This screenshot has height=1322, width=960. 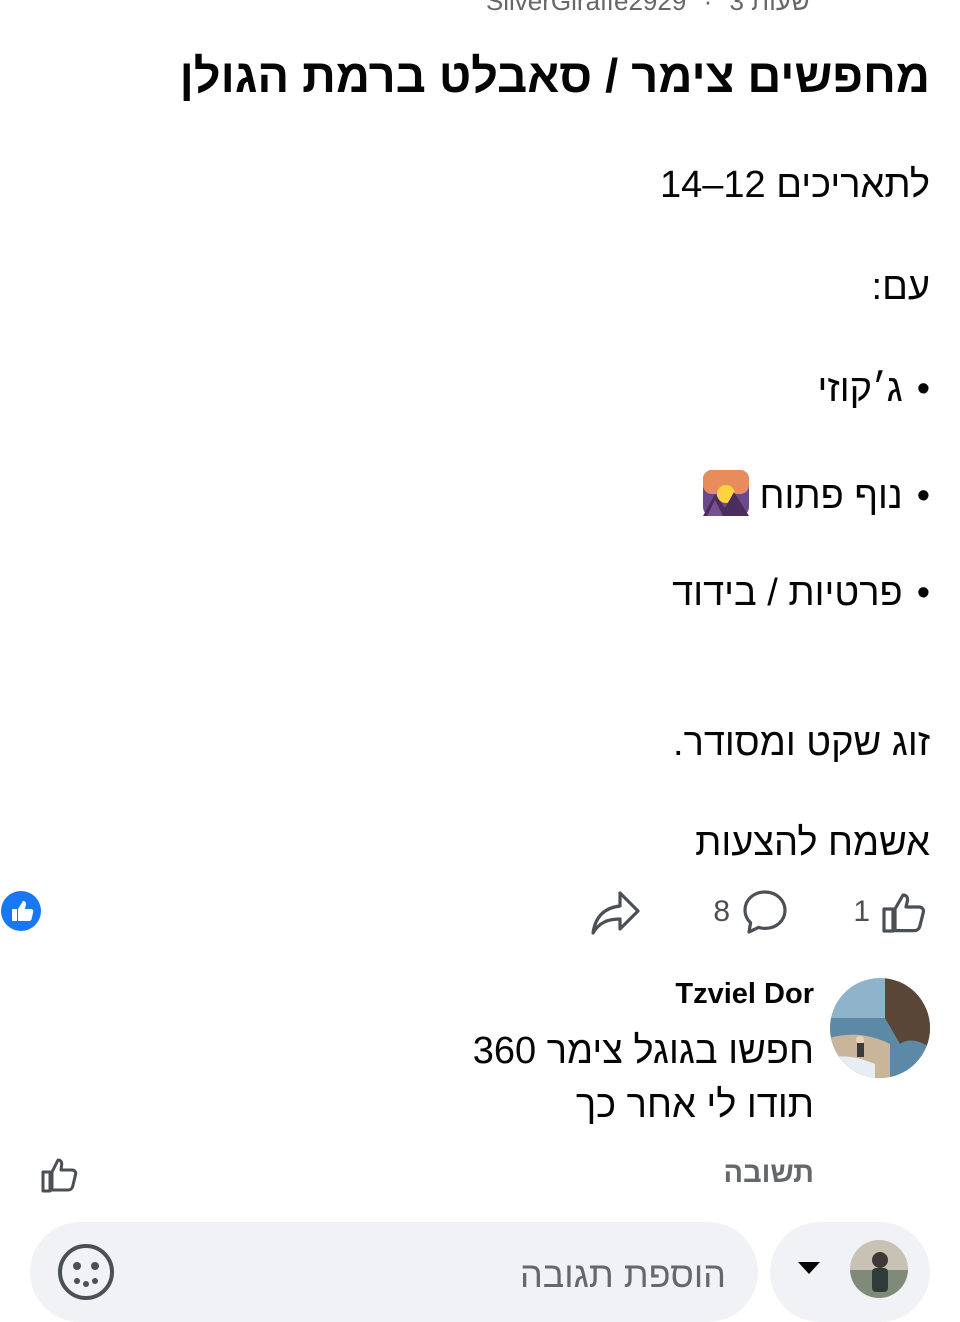 What do you see at coordinates (787, 593) in the screenshot?
I see `bullet-text: פרטיות / בידוד` at bounding box center [787, 593].